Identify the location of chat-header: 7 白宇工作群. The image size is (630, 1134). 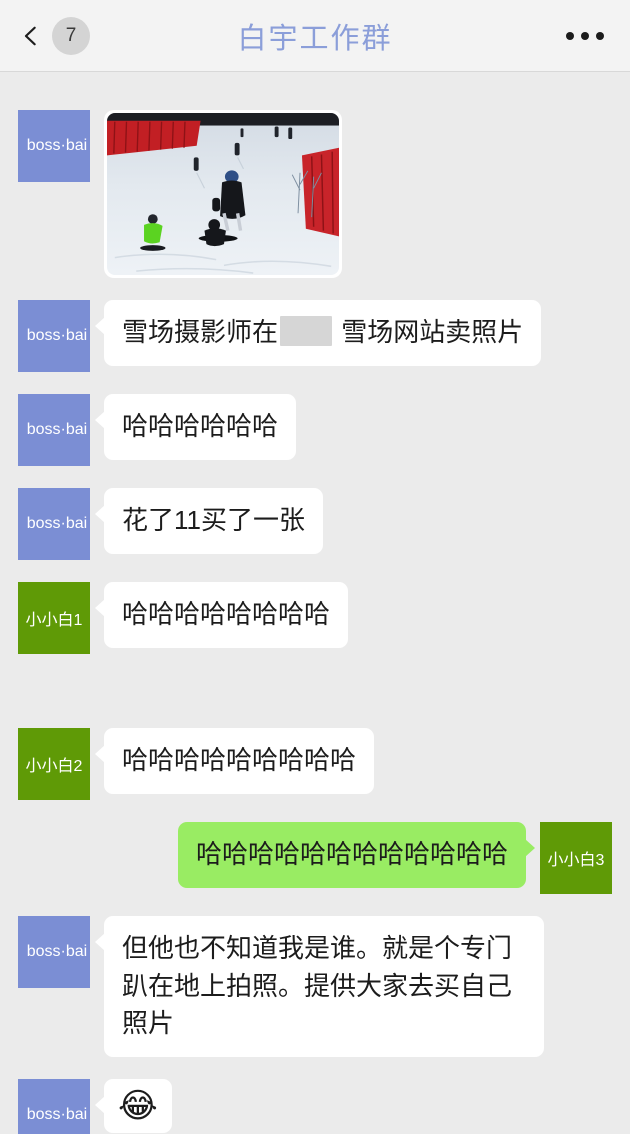
(315, 36).